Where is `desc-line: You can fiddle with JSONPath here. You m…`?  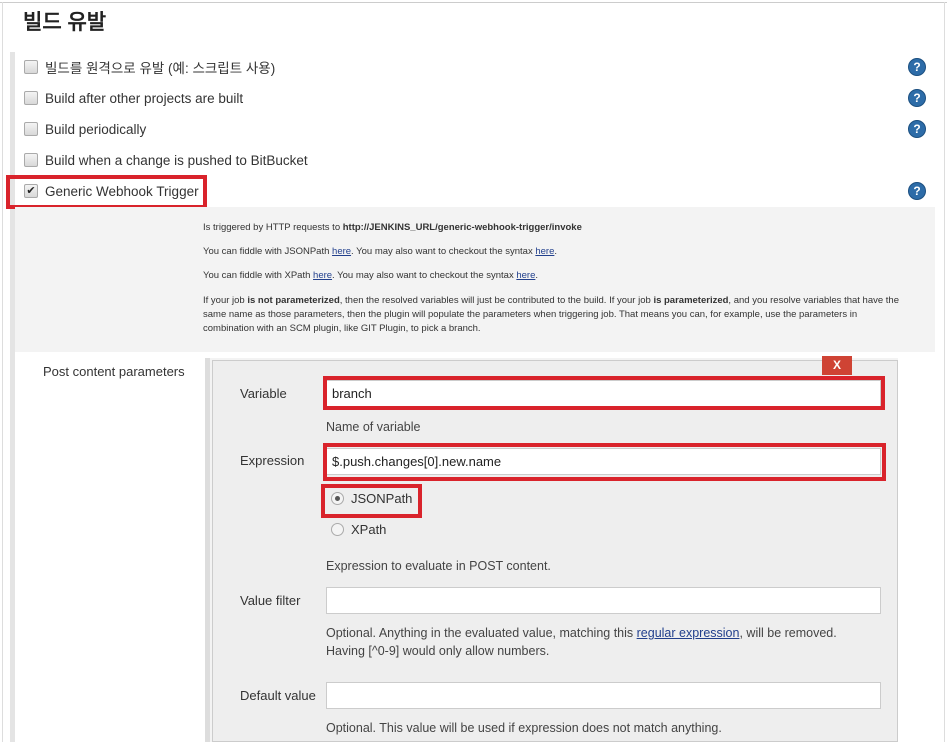
desc-line: You can fiddle with JSONPath here. You m… is located at coordinates (380, 251).